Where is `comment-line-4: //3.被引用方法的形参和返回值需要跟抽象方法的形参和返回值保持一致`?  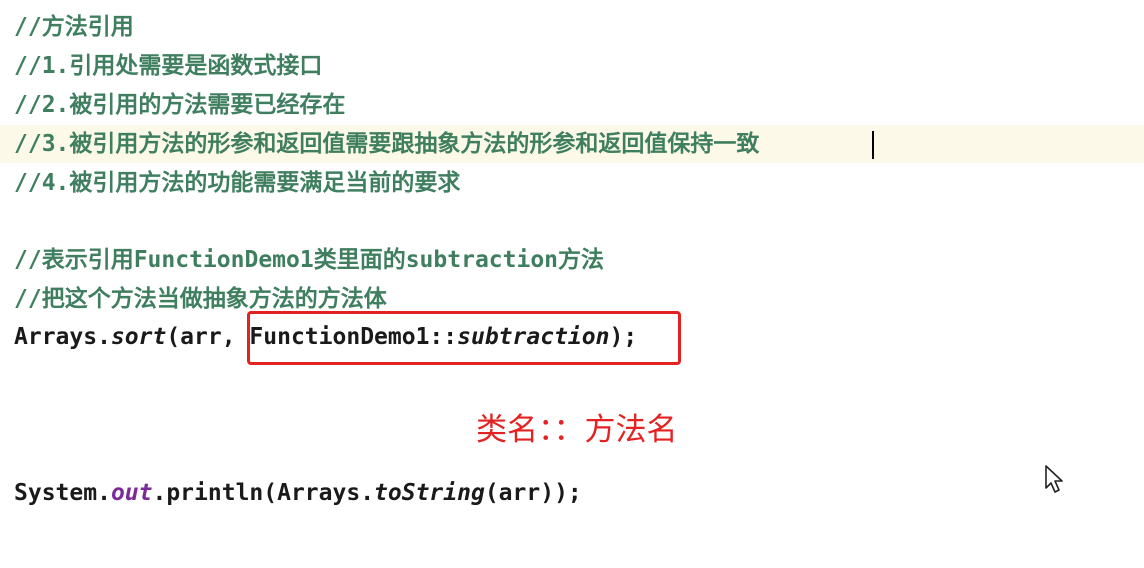 comment-line-4: //3.被引用方法的形参和返回值需要跟抽象方法的形参和返回值保持一致 is located at coordinates (387, 144).